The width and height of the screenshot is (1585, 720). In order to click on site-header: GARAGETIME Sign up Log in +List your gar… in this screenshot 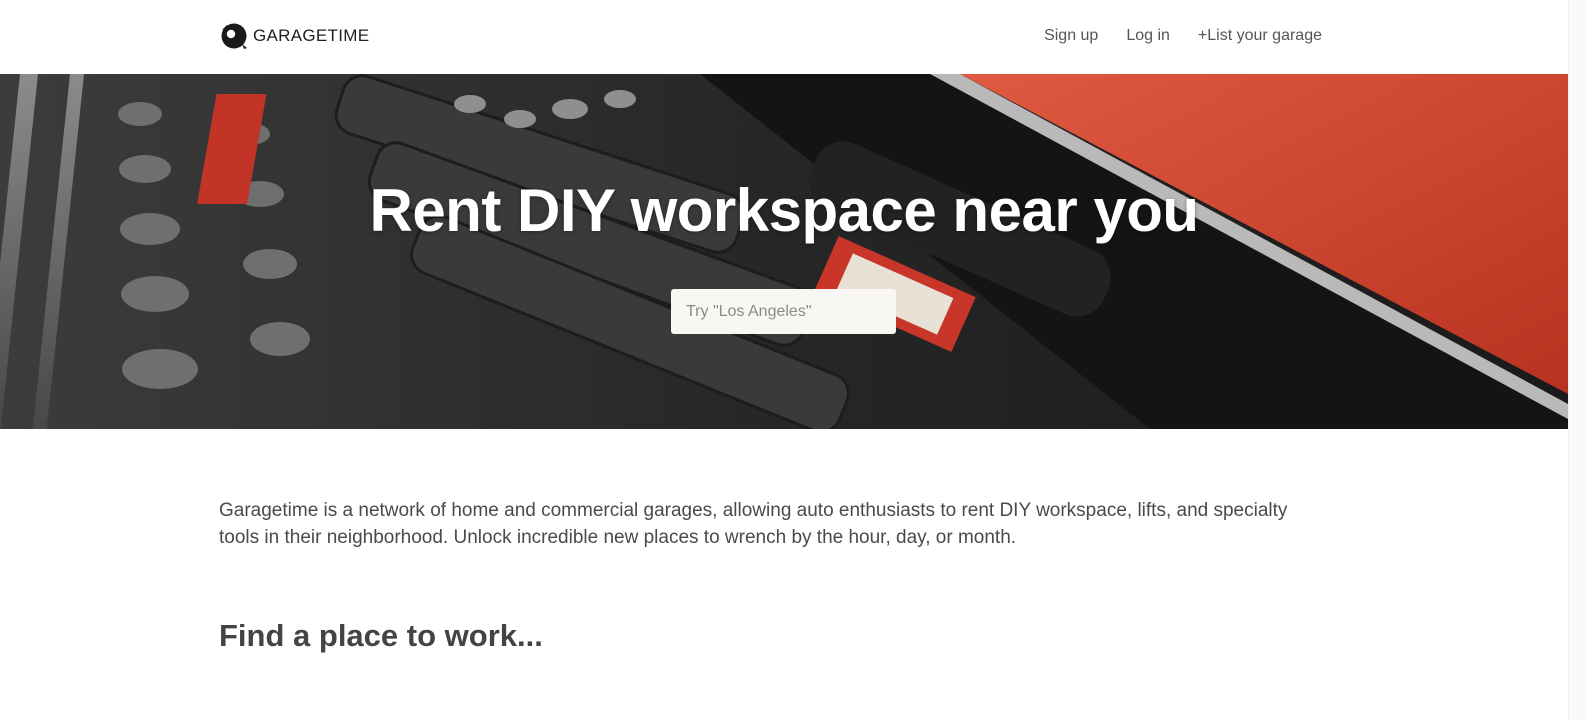, I will do `click(784, 37)`.